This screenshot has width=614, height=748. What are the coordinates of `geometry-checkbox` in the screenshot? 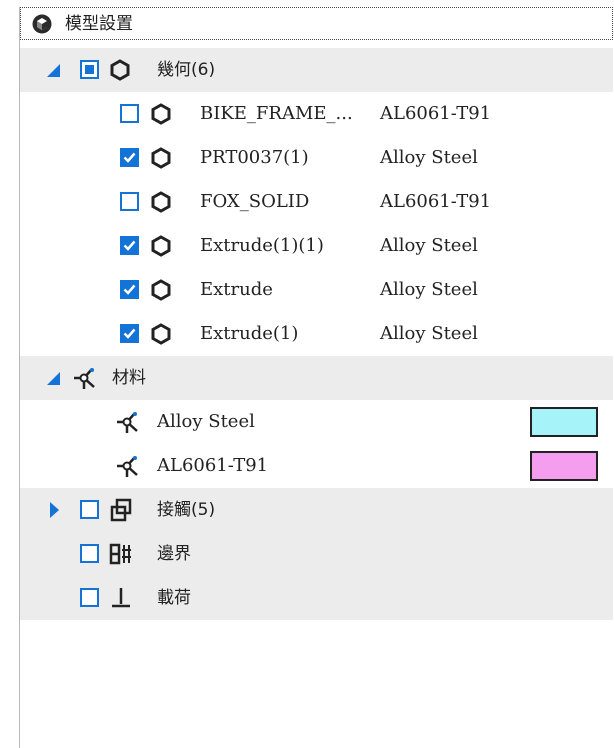 It's located at (89, 69).